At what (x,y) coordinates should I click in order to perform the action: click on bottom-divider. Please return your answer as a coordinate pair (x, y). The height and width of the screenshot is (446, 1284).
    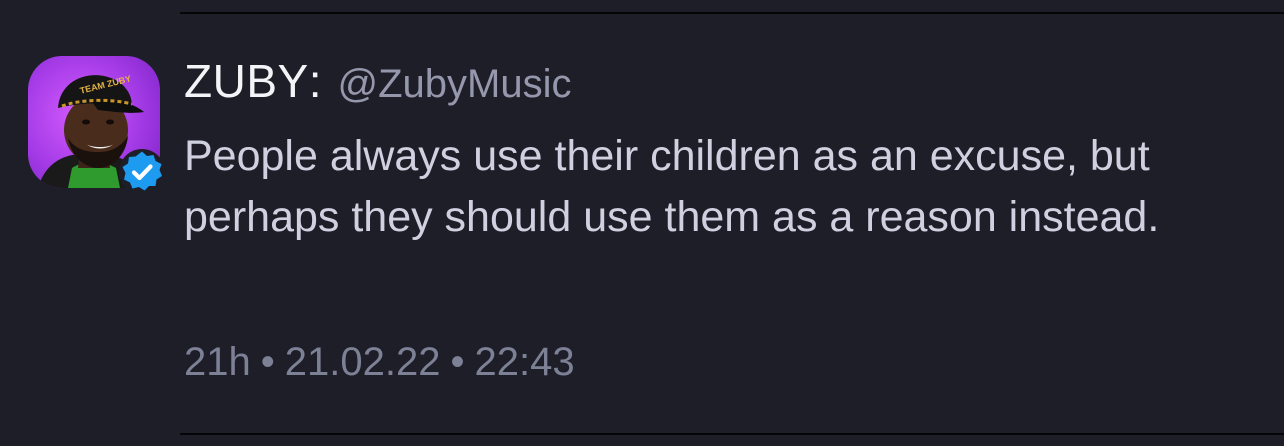
    Looking at the image, I should click on (732, 434).